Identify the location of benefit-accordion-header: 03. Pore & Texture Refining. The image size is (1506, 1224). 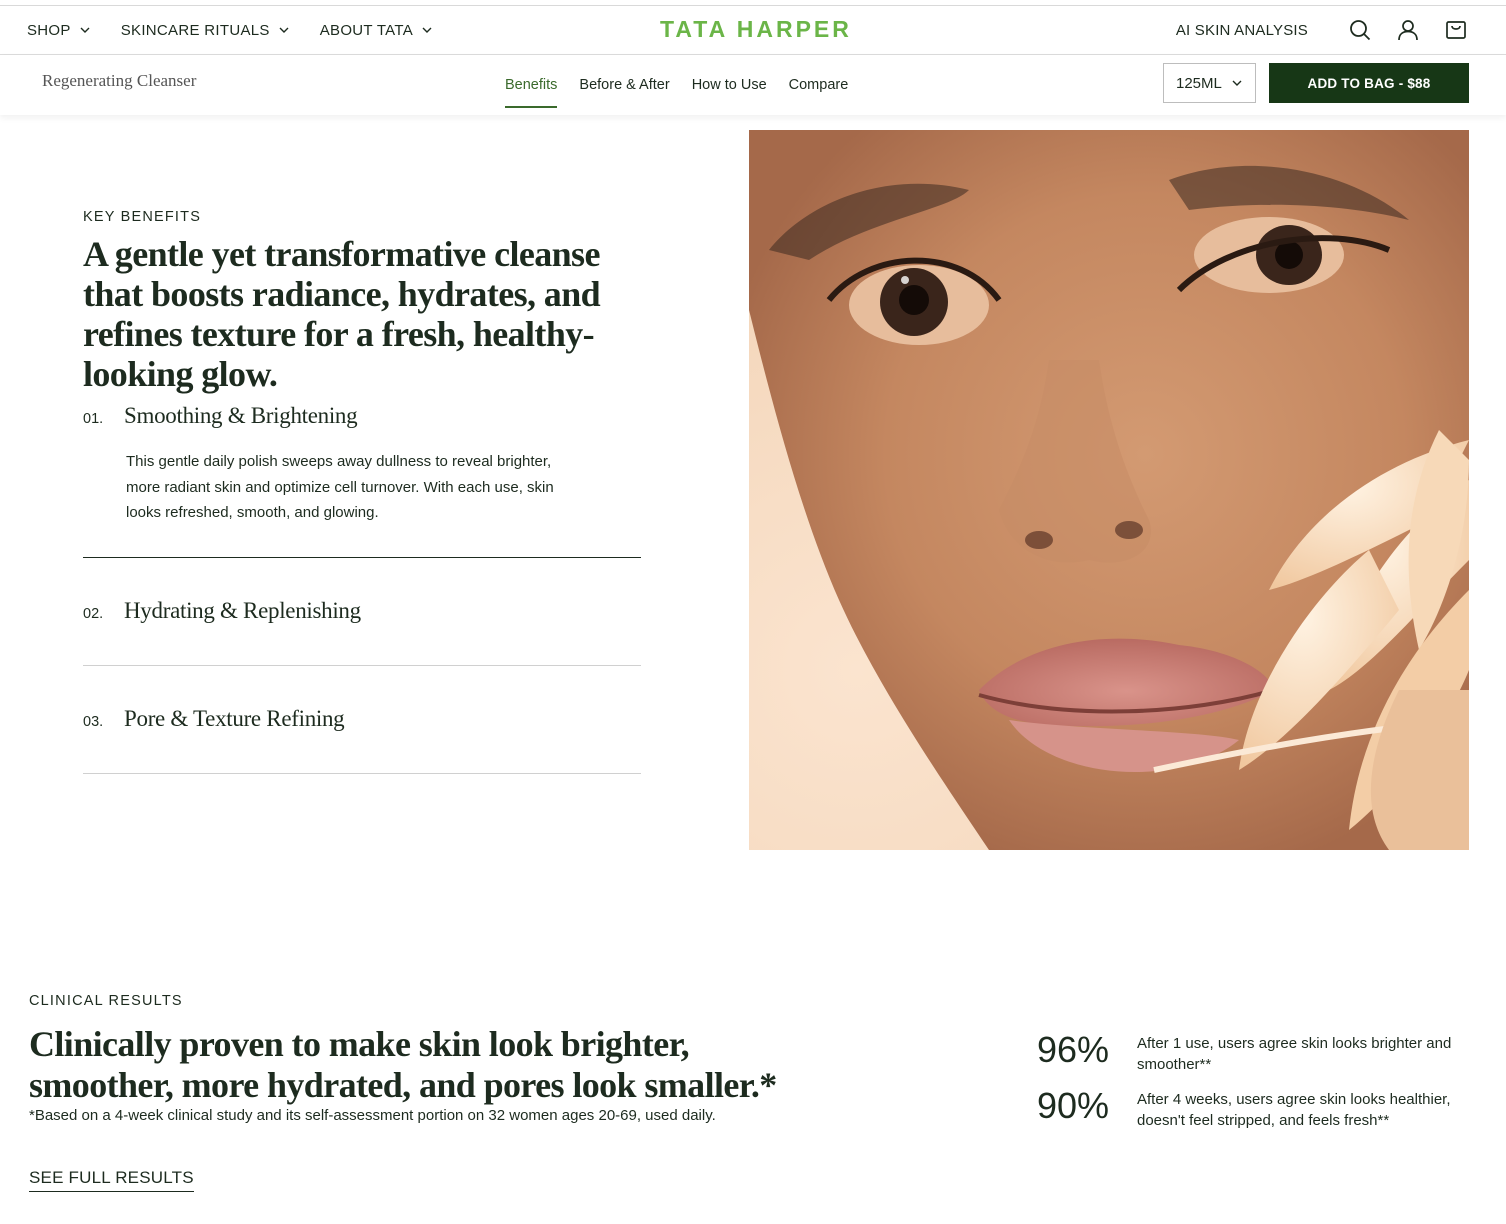
(362, 719).